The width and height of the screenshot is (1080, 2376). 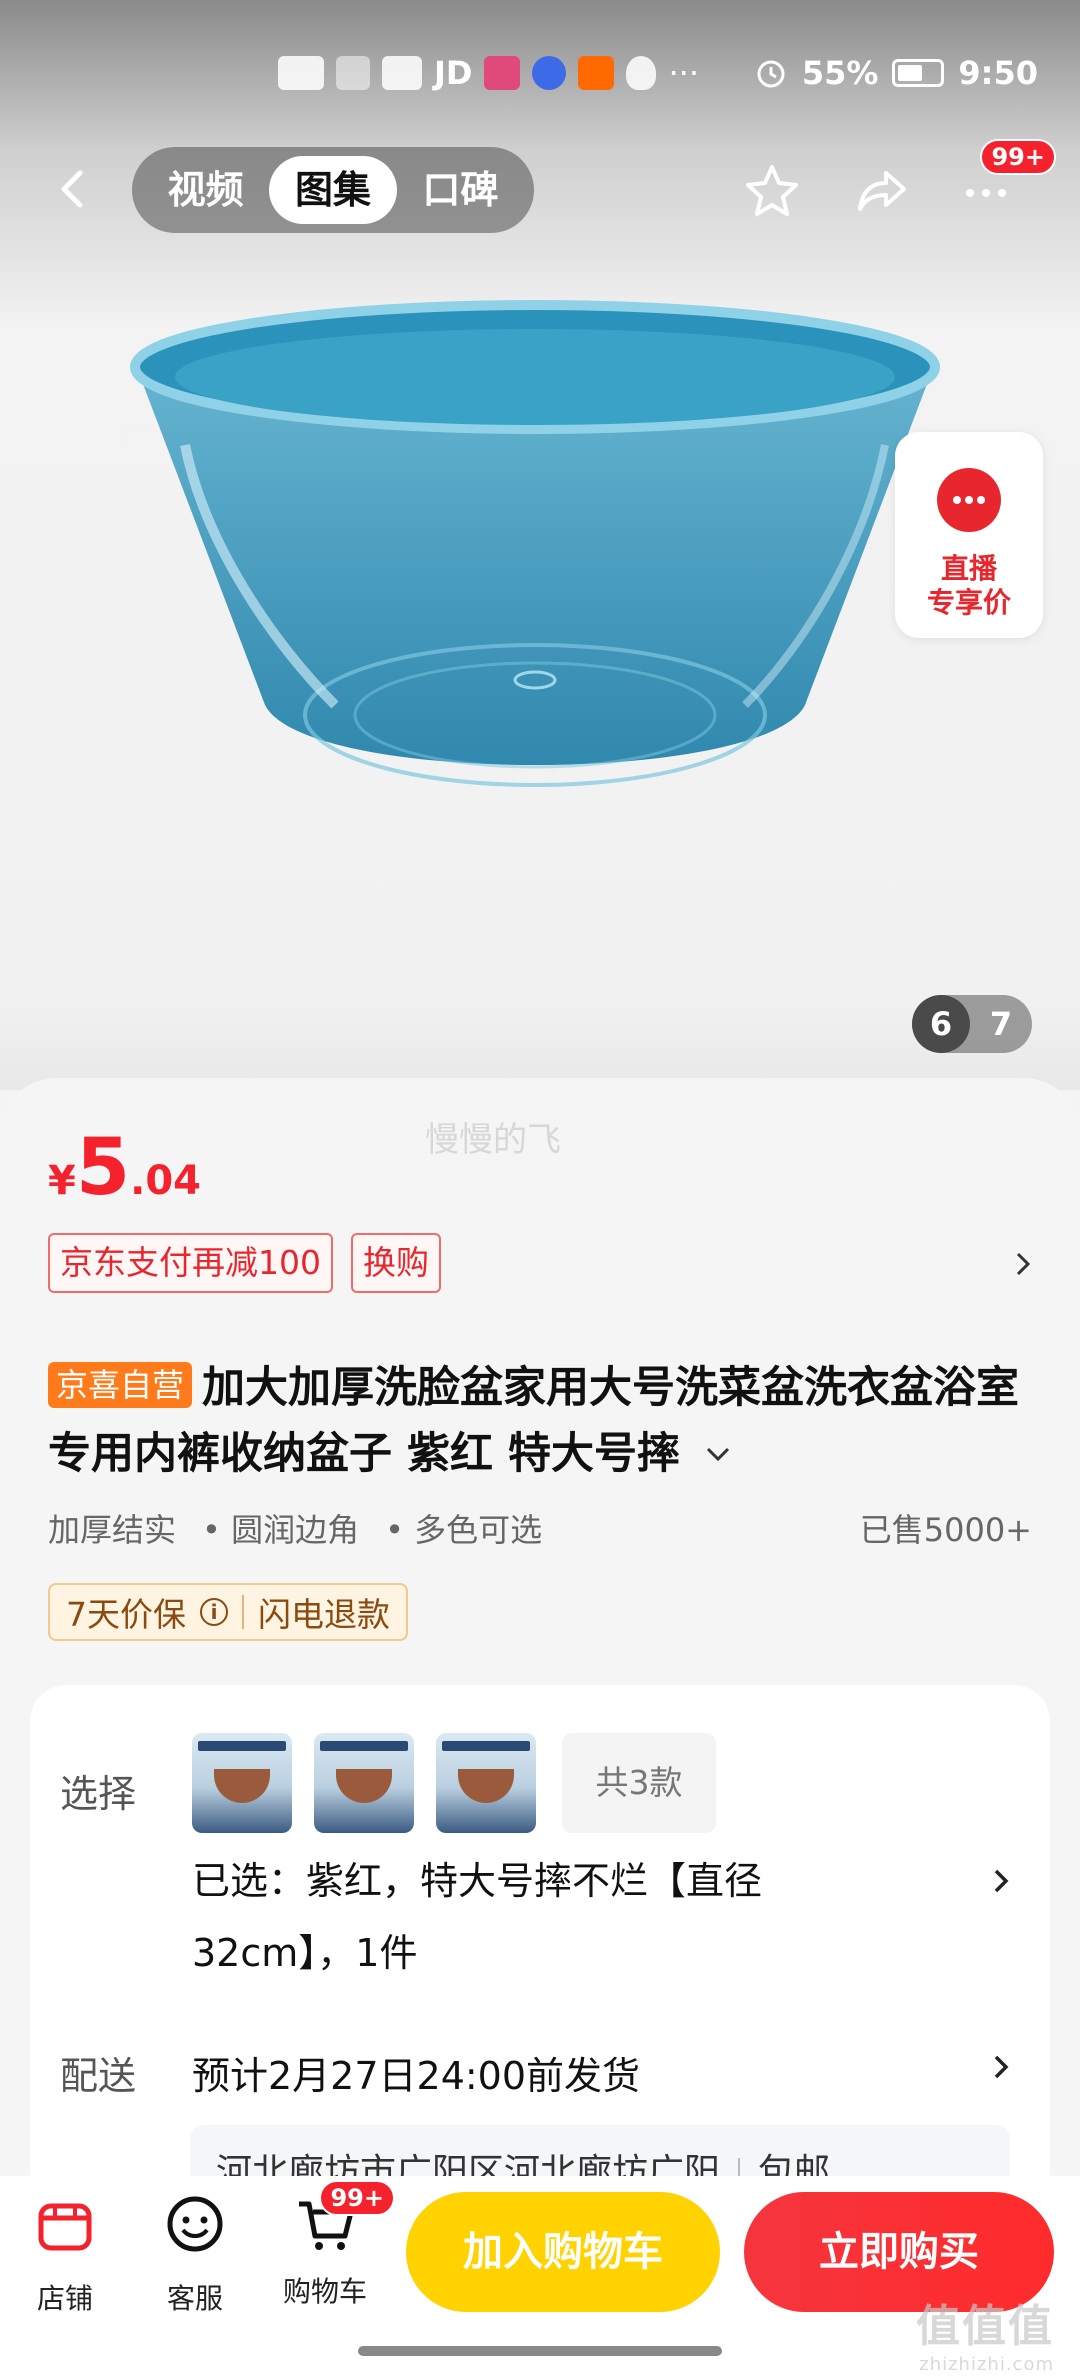 I want to click on price-decimal: .04, so click(x=165, y=1181).